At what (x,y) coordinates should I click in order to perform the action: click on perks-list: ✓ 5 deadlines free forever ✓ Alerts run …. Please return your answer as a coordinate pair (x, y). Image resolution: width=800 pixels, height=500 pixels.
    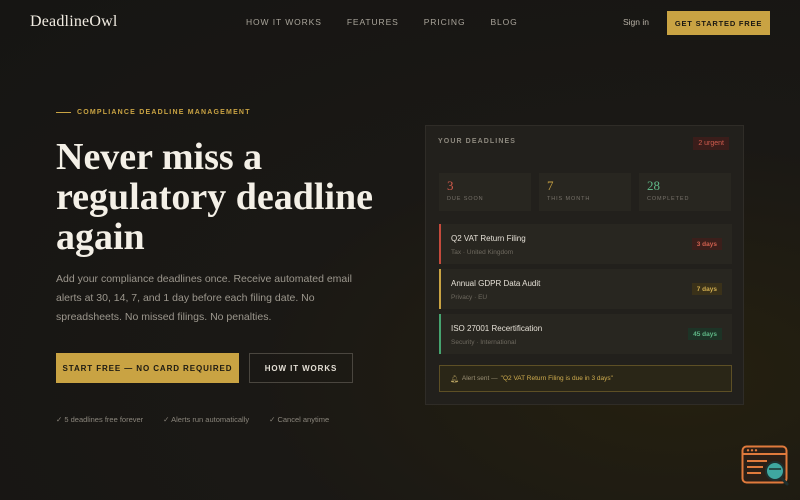
    Looking at the image, I should click on (202, 419).